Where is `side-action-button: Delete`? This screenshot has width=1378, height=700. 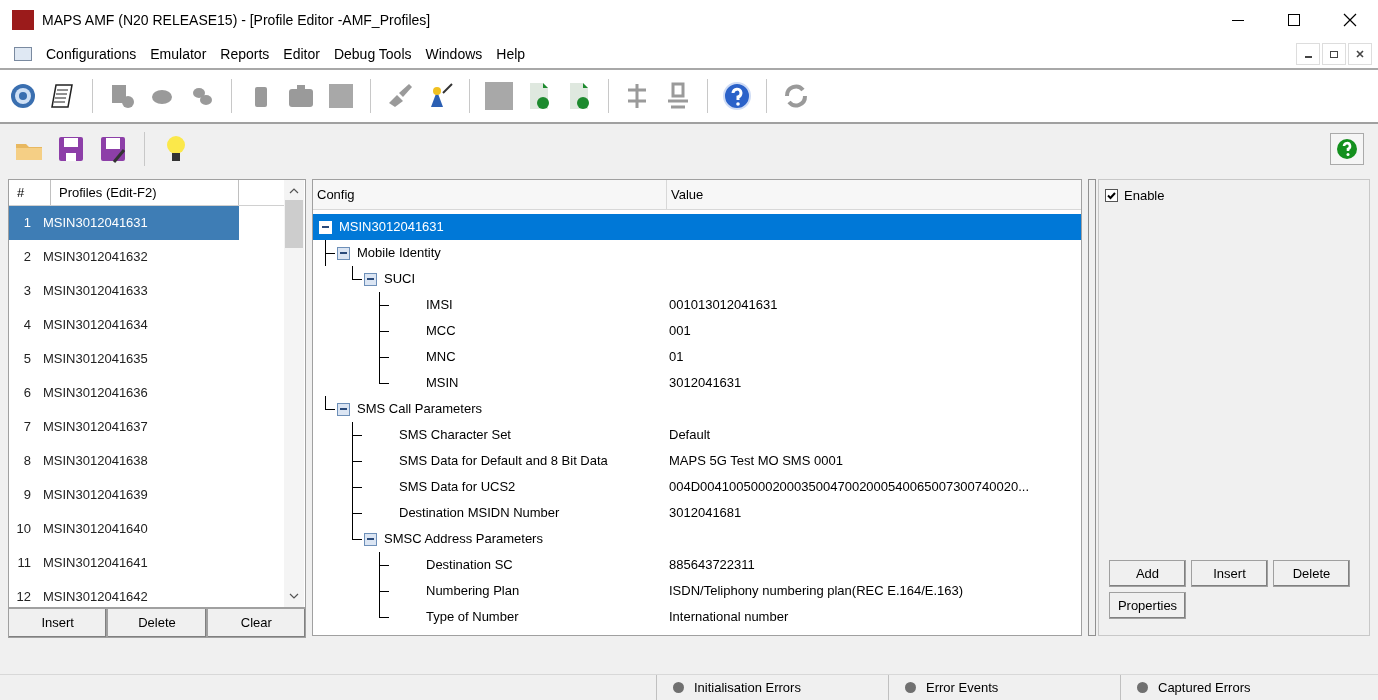 side-action-button: Delete is located at coordinates (1311, 573).